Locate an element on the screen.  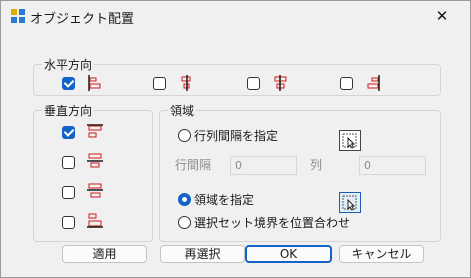
v-align-top-checkbox is located at coordinates (68, 132).